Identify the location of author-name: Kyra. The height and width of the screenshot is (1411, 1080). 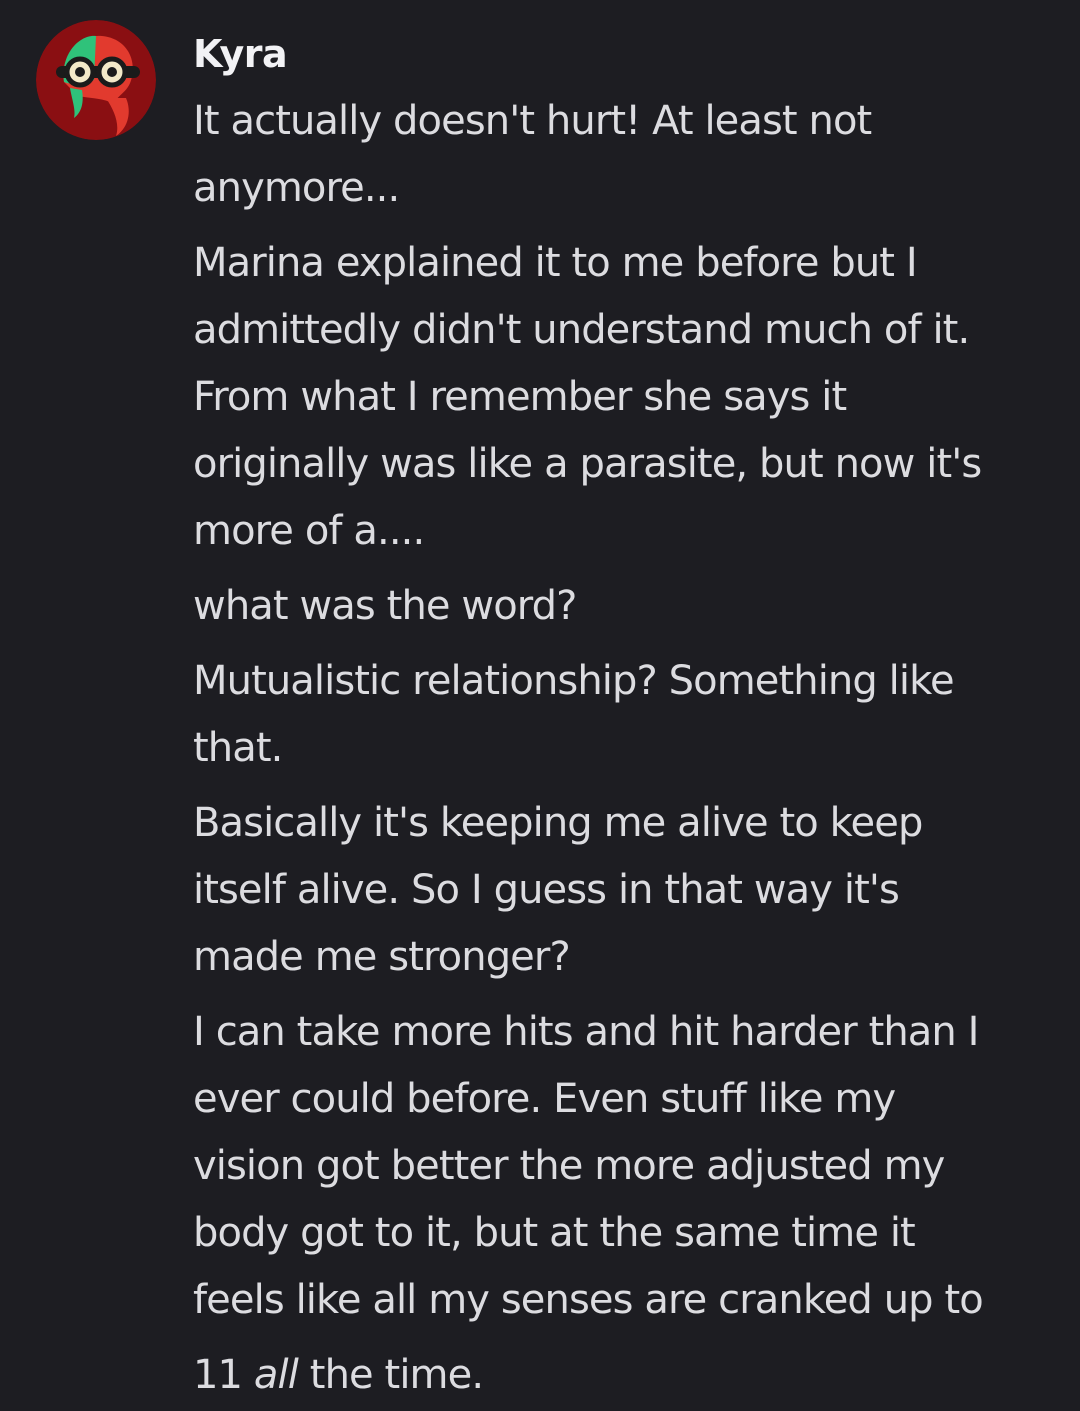
(623, 54).